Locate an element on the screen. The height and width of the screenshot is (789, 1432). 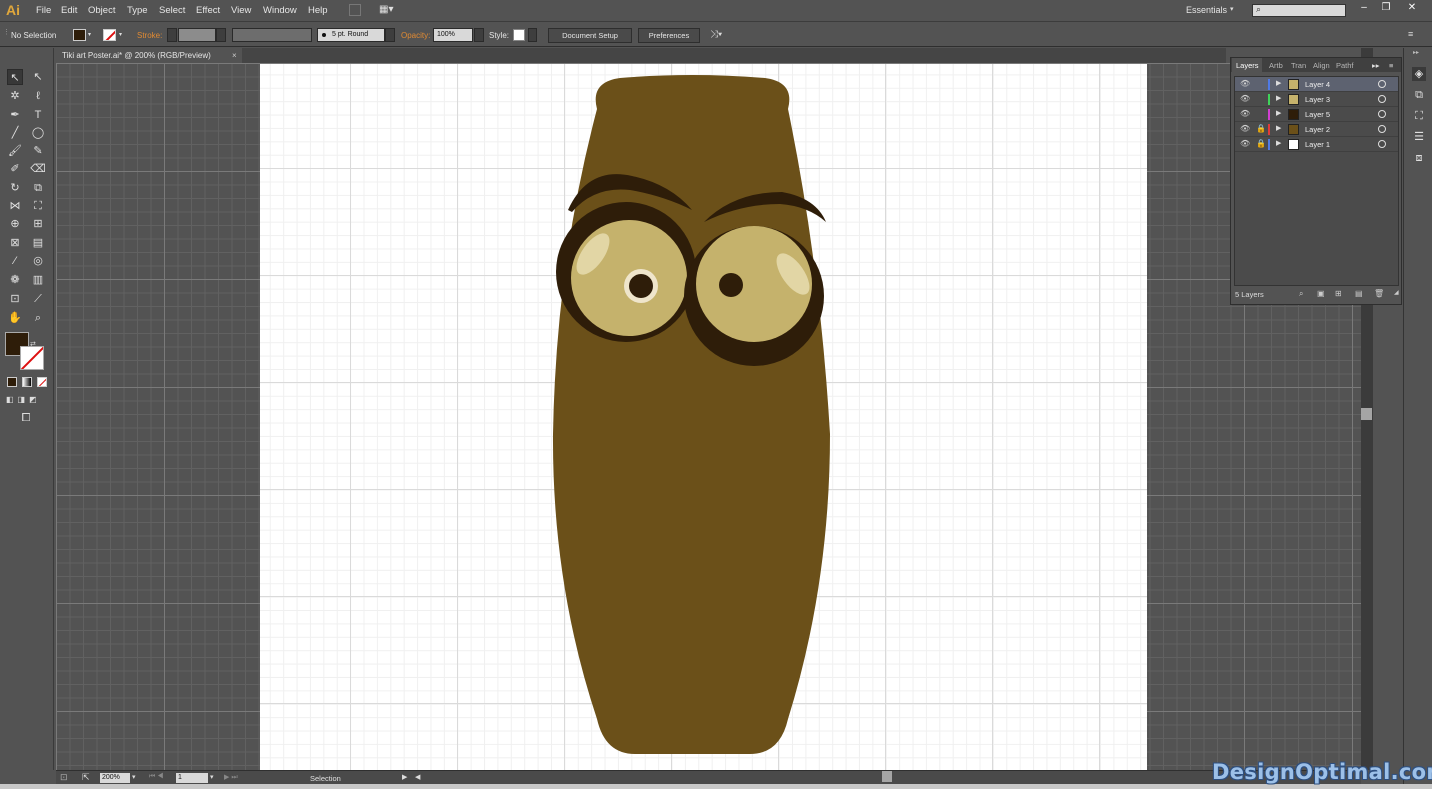
scale-tool-icon: ⧉ is located at coordinates (38, 188).